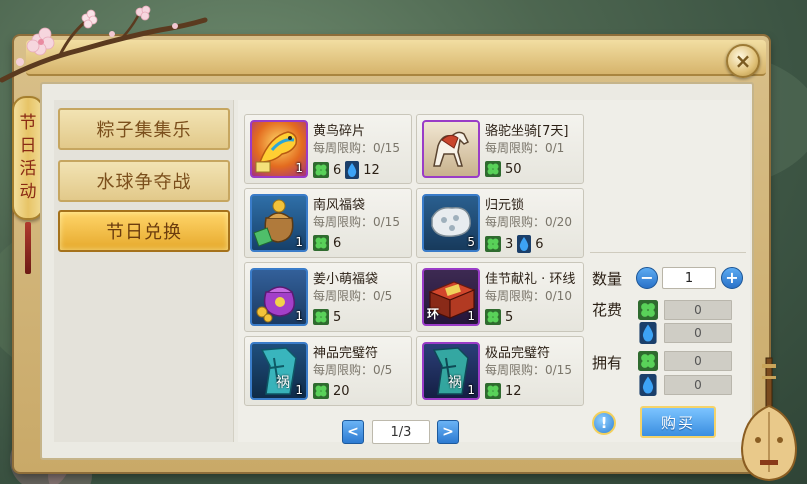 The width and height of the screenshot is (807, 484). I want to click on tab-zongzi-collect: 粽子集集乐, so click(144, 129).